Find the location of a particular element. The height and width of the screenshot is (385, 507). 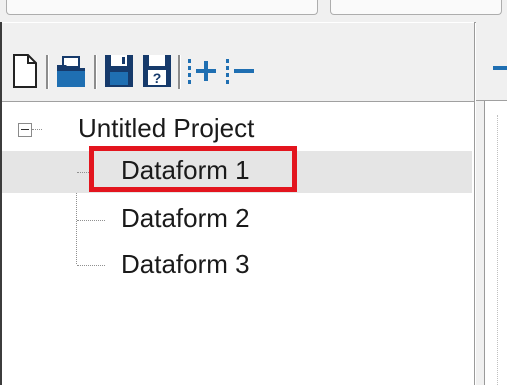

tree-node-dataform-2: Dataform 2 is located at coordinates (237, 220).